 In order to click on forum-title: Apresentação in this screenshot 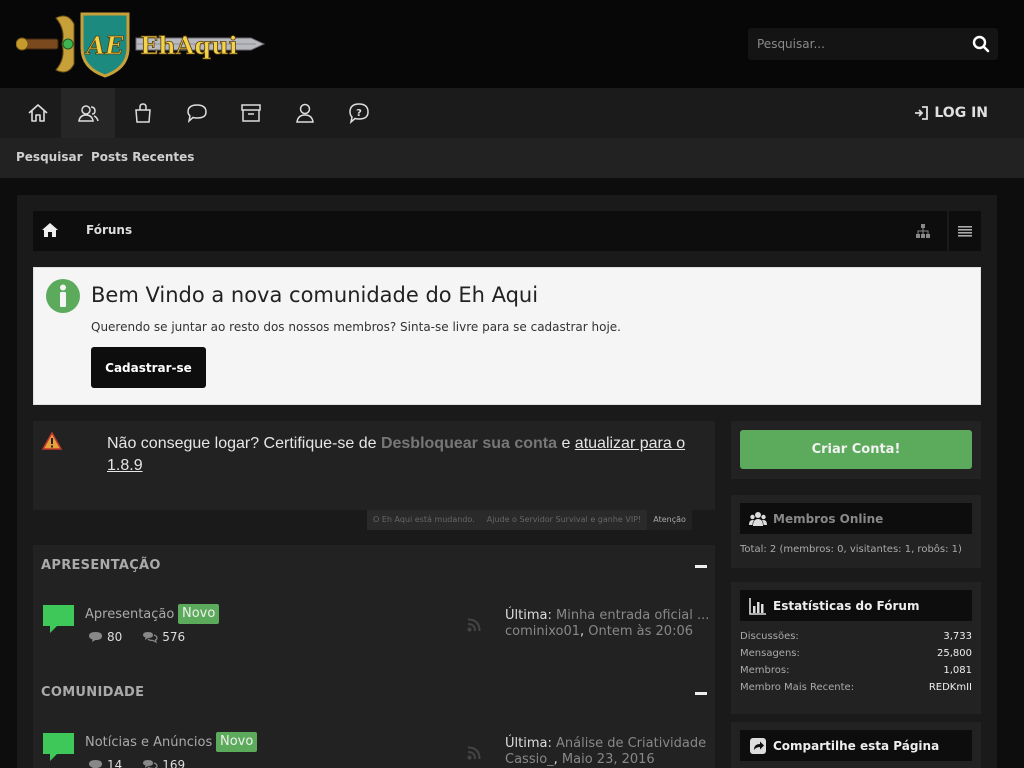, I will do `click(129, 614)`.